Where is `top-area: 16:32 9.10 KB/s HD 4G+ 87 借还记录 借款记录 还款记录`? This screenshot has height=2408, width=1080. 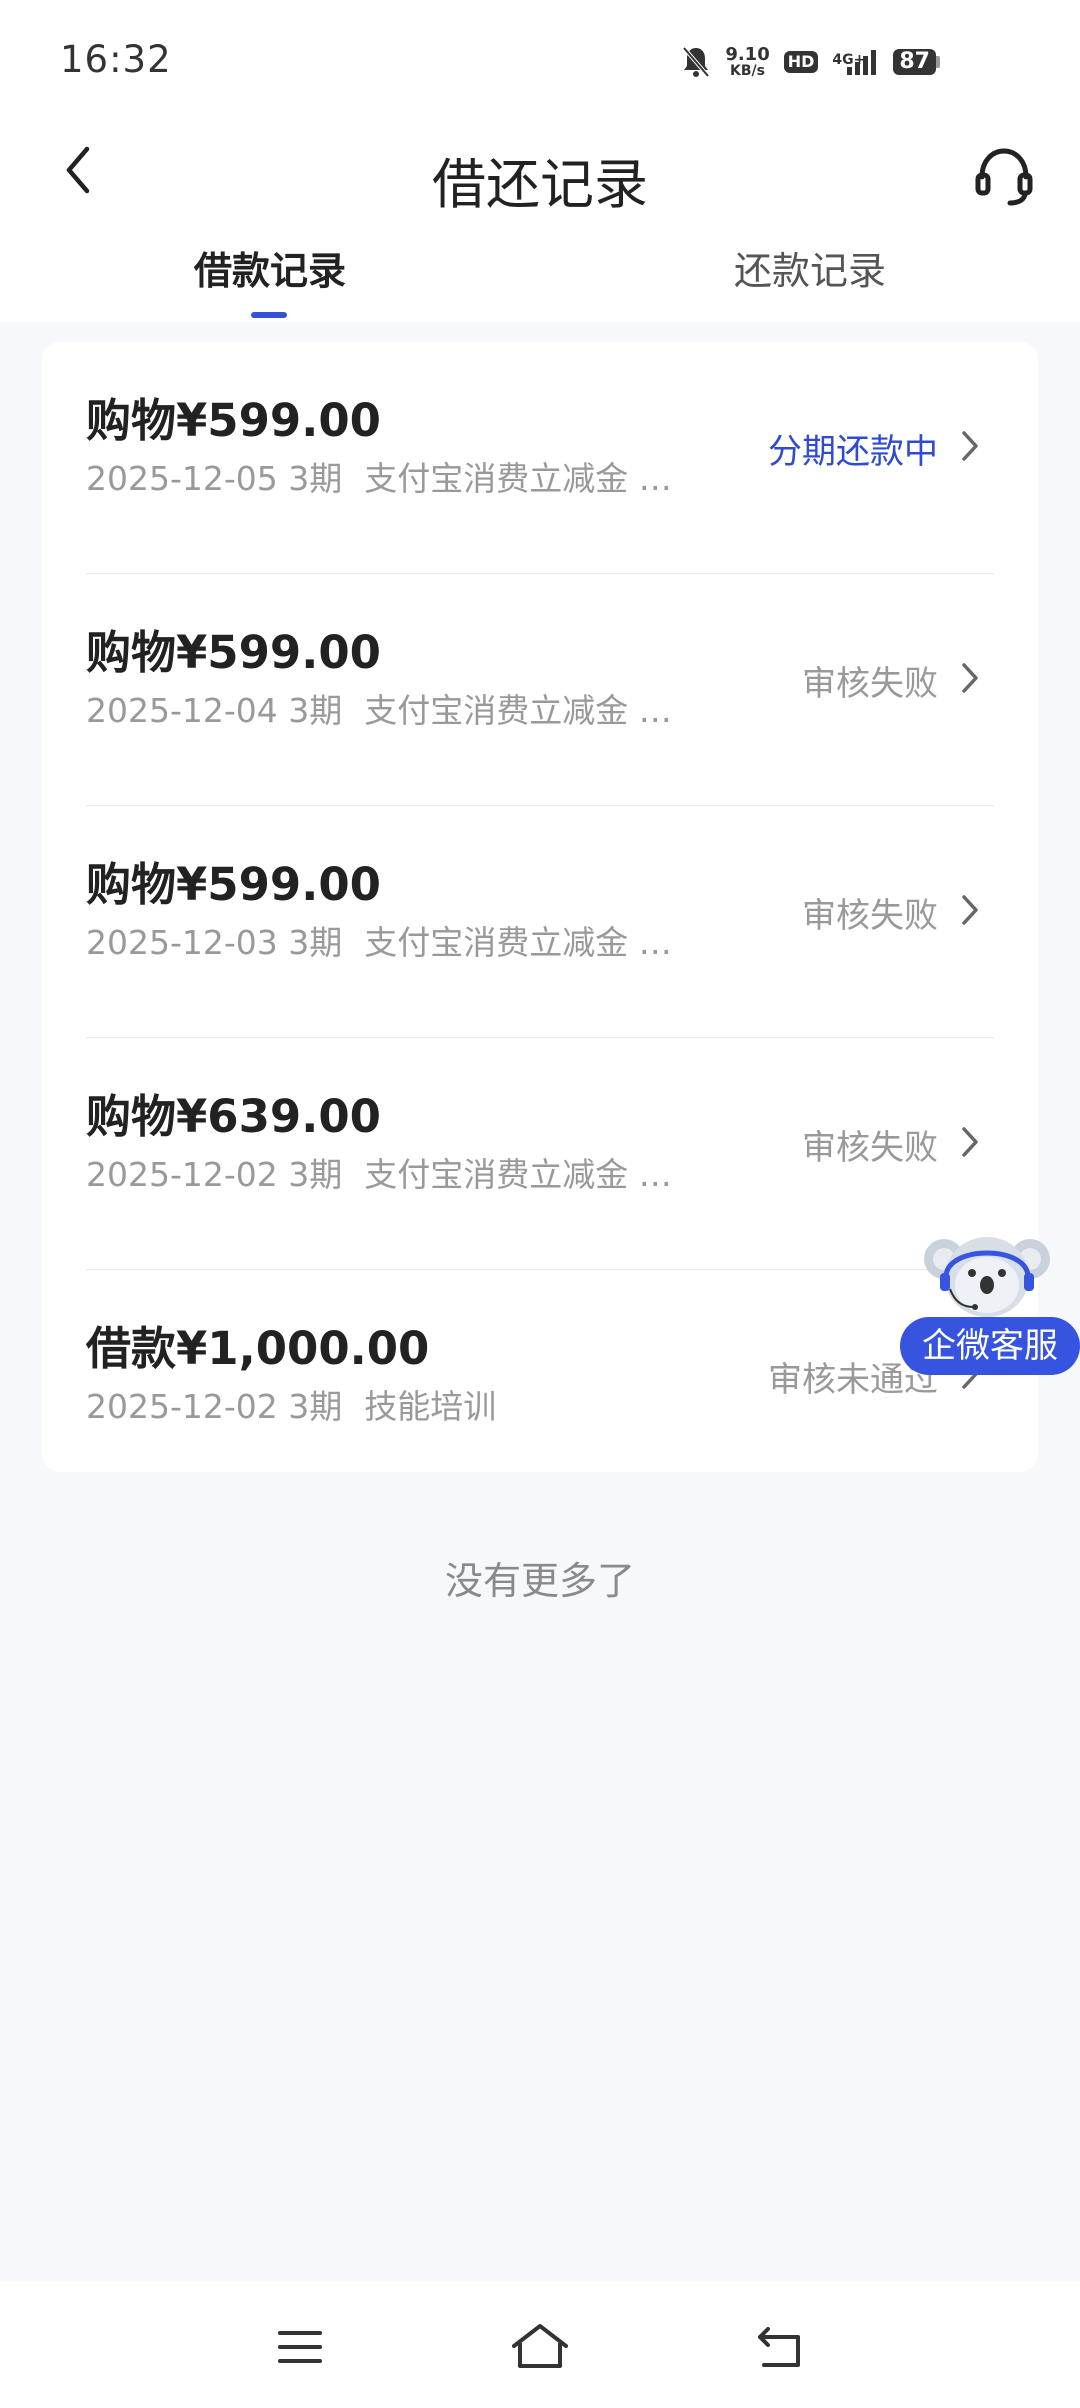
top-area: 16:32 9.10 KB/s HD 4G+ 87 借还记录 借款记录 还款记录 is located at coordinates (540, 161).